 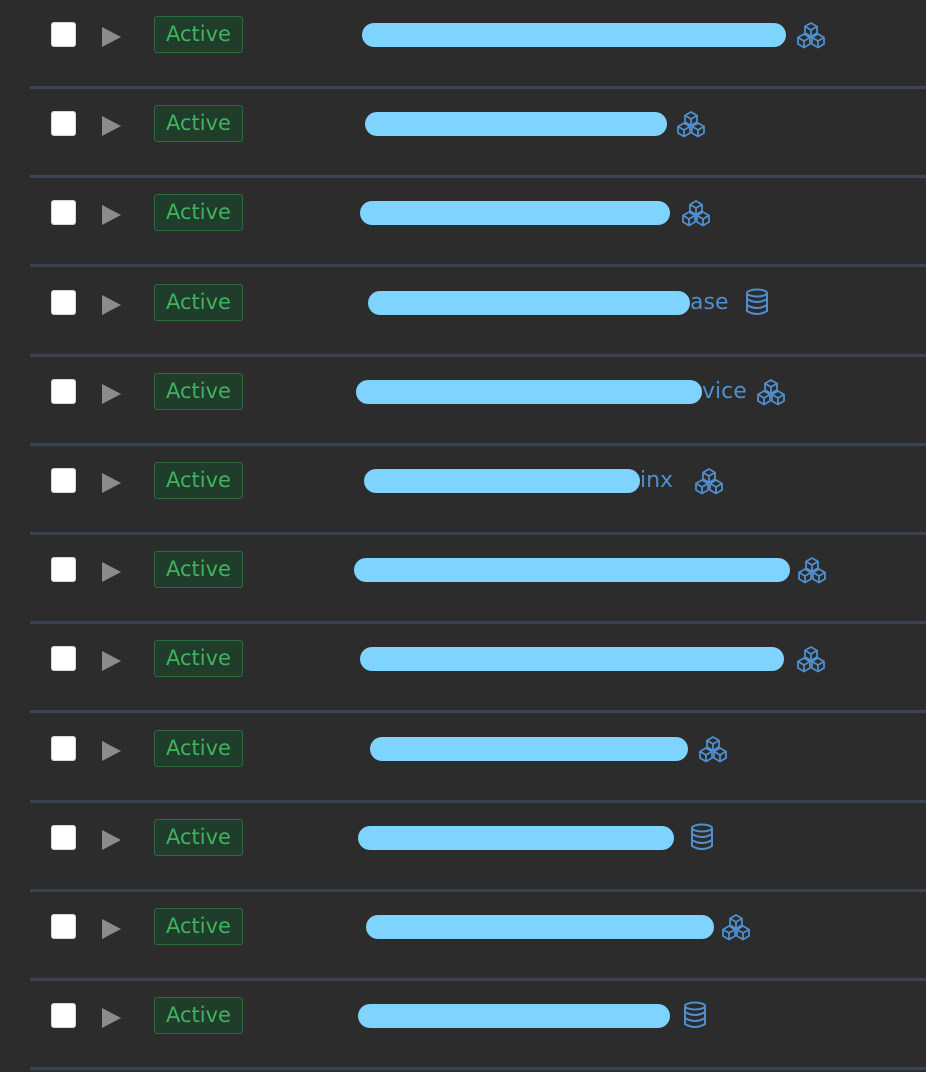 What do you see at coordinates (656, 481) in the screenshot?
I see `resource-name-link: inx` at bounding box center [656, 481].